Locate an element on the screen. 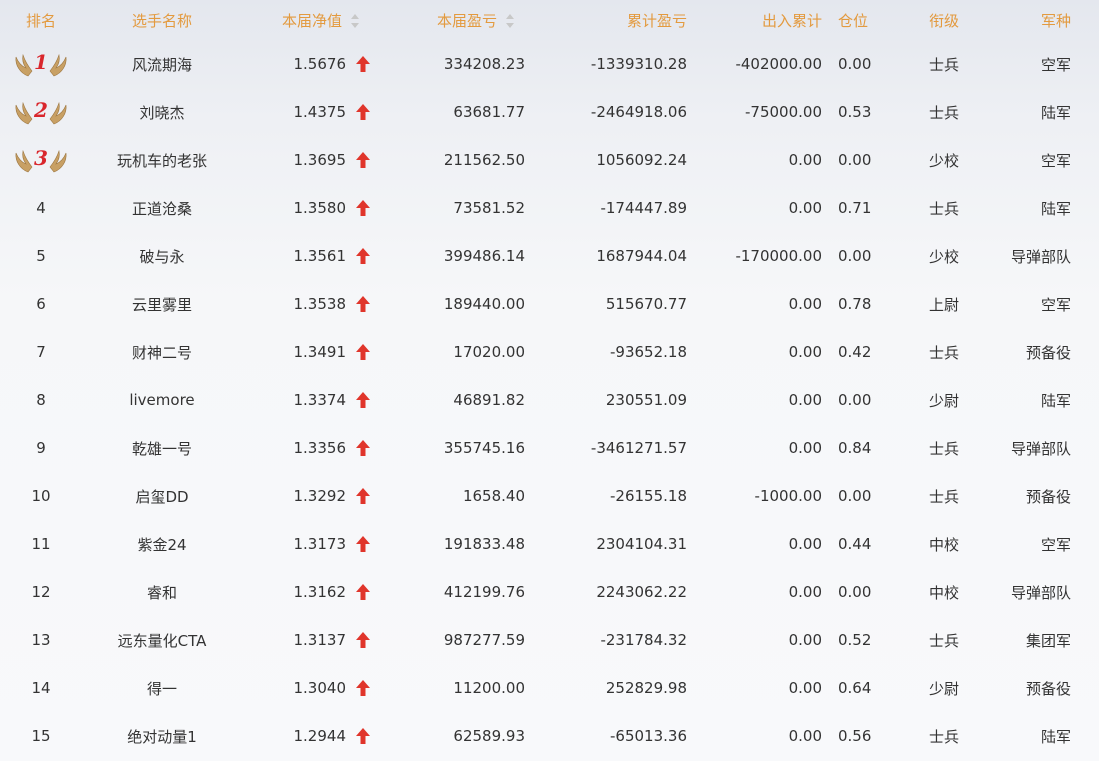 This screenshot has width=1099, height=761. cum-pnl-cell: -231784.32 is located at coordinates (643, 640).